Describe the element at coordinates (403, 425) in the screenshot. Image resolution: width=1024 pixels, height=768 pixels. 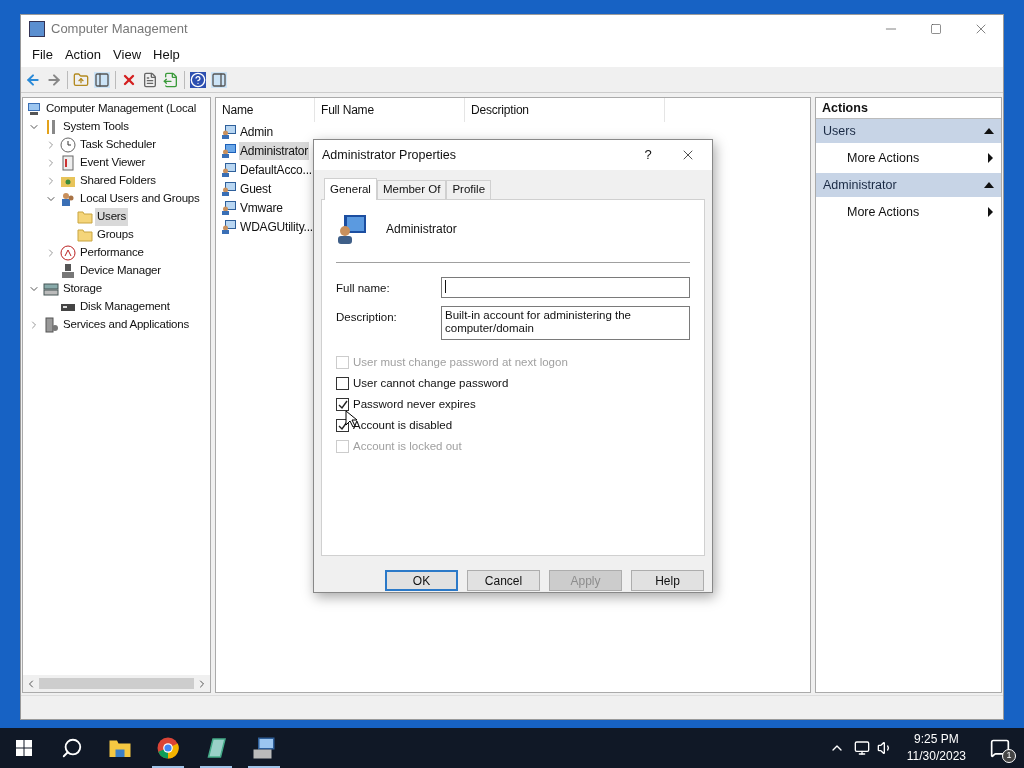
I see `checkbox-label: Account is disabled` at that location.